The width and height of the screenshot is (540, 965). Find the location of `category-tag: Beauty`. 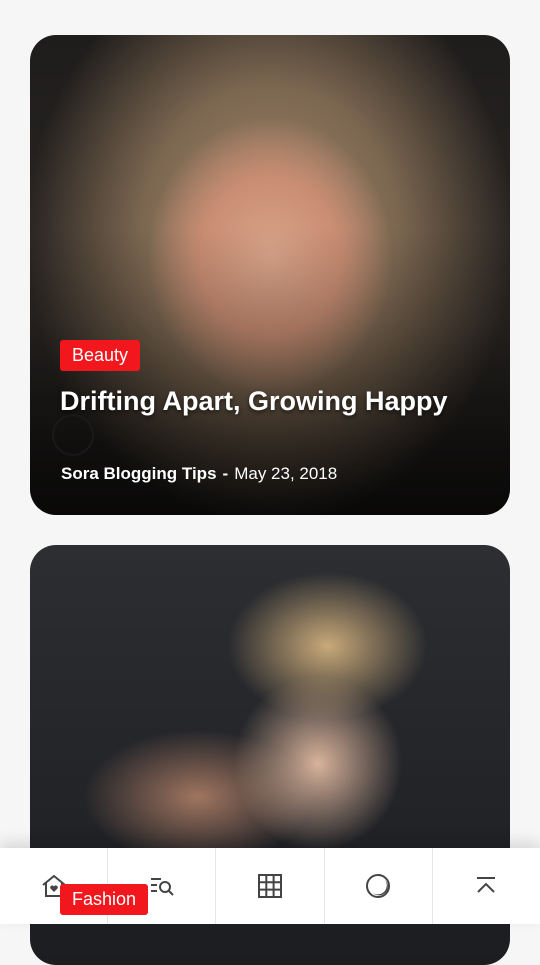

category-tag: Beauty is located at coordinates (100, 355).